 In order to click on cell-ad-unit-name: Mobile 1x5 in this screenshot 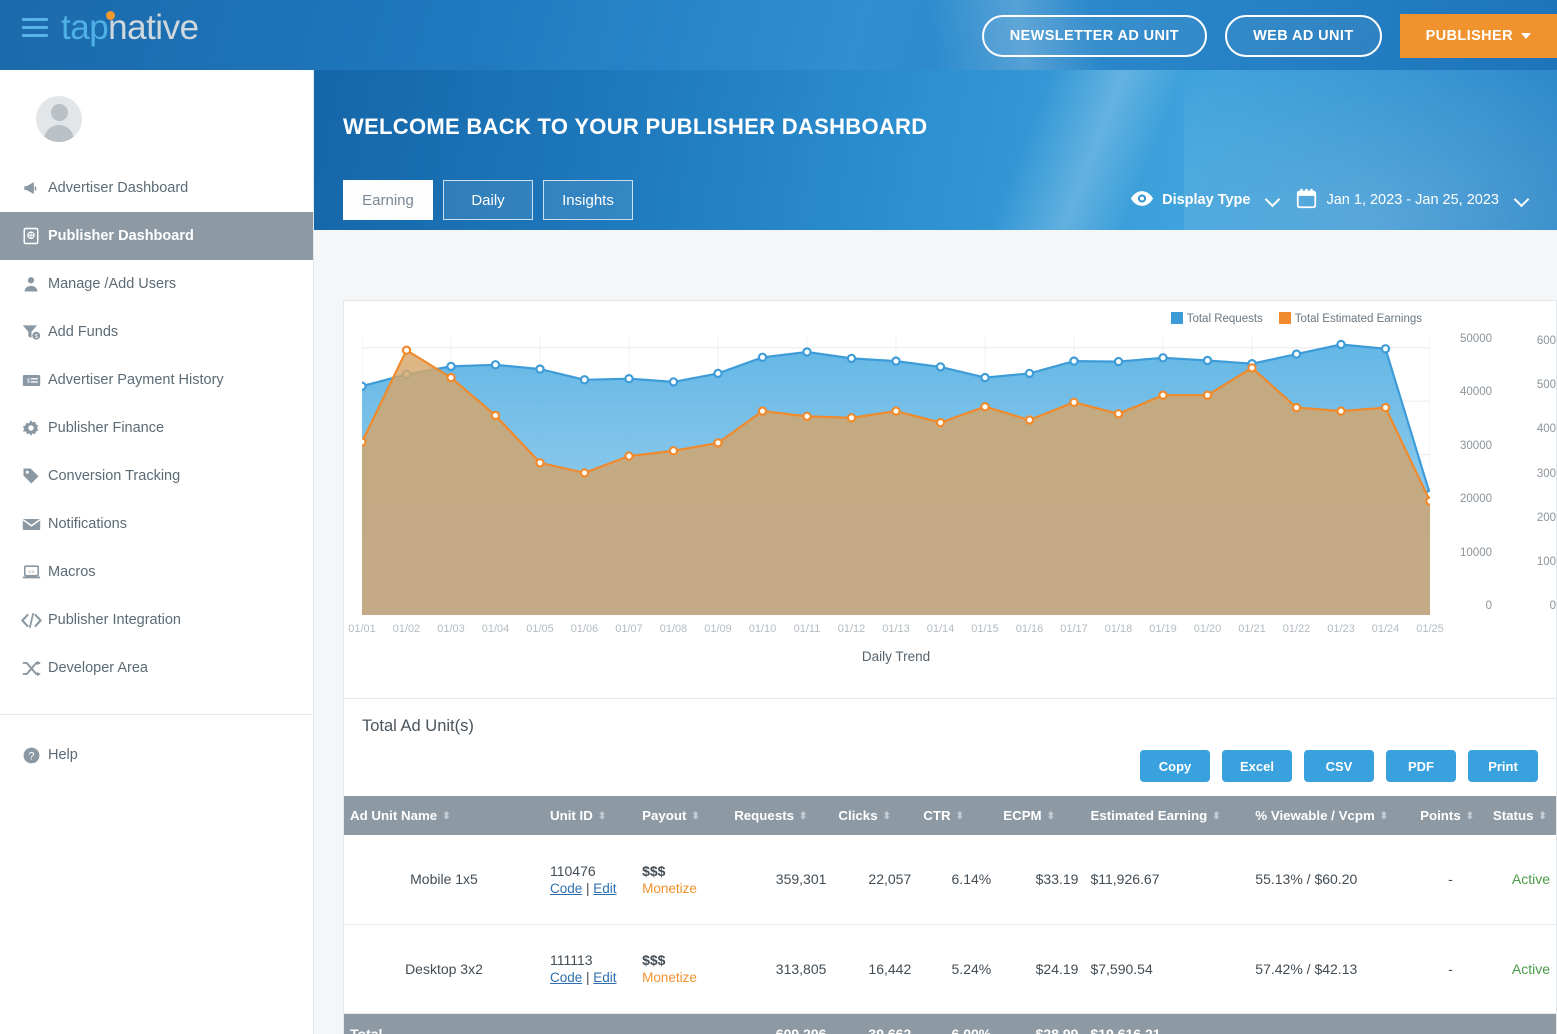, I will do `click(444, 880)`.